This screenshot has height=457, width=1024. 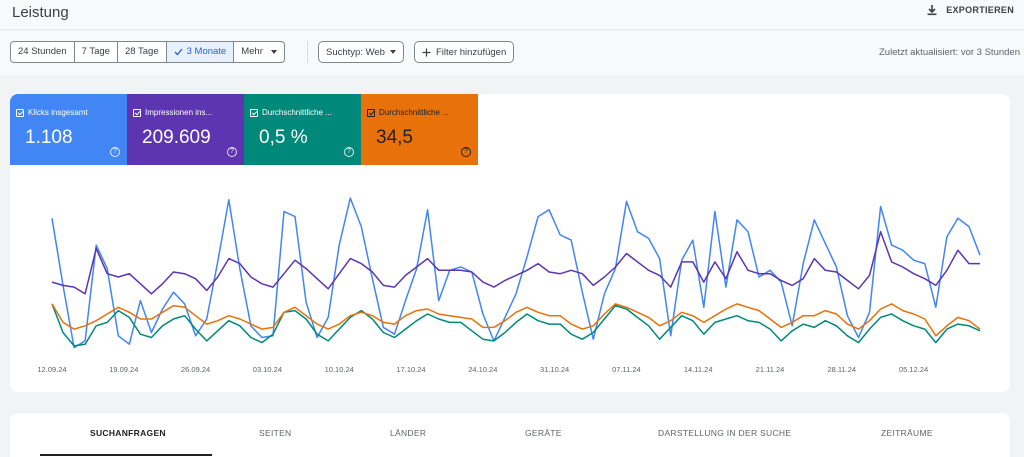 What do you see at coordinates (419, 129) in the screenshot?
I see `metric-card-position: Durchschnittliche ... 34,5 ?` at bounding box center [419, 129].